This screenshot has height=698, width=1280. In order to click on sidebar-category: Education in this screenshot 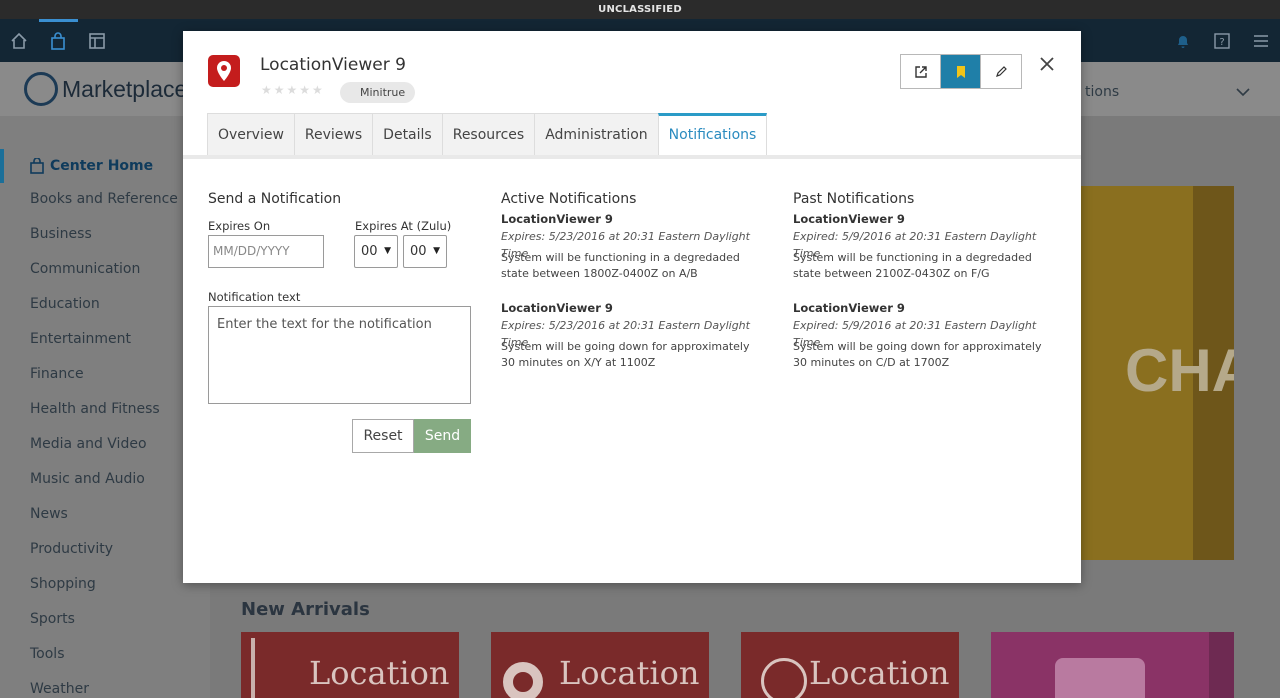, I will do `click(65, 304)`.